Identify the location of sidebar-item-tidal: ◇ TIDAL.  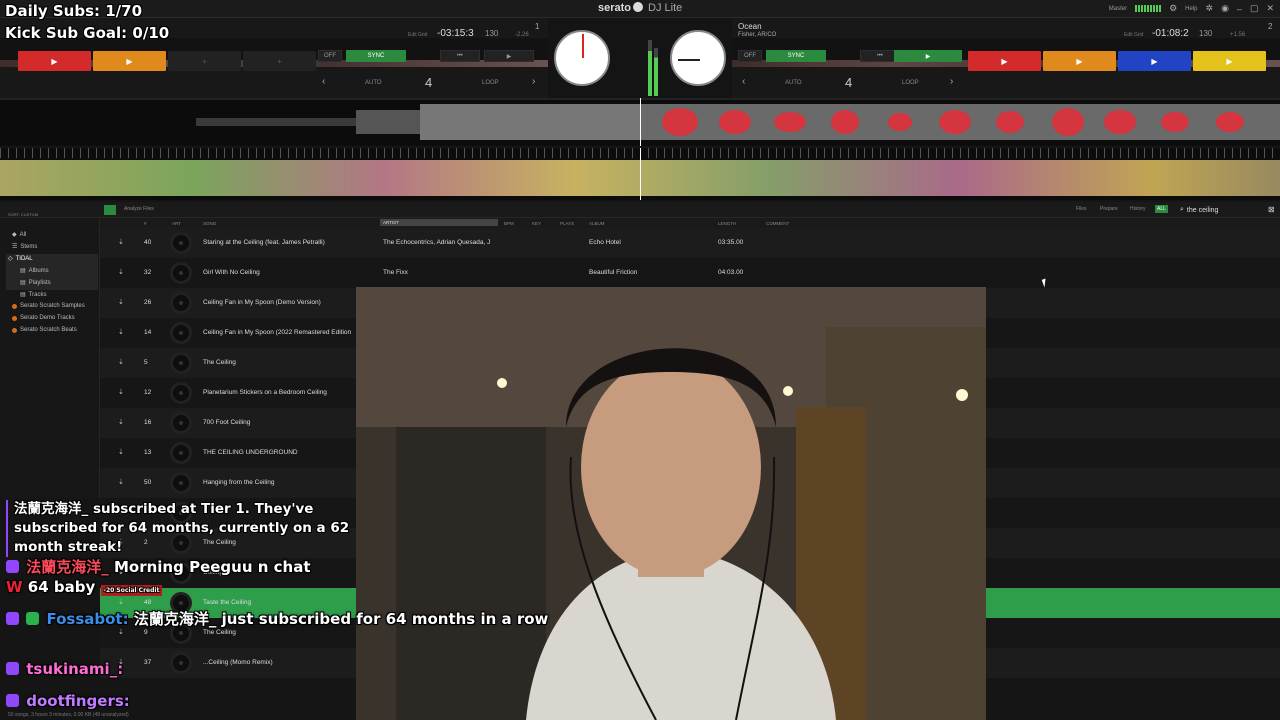
(20, 259).